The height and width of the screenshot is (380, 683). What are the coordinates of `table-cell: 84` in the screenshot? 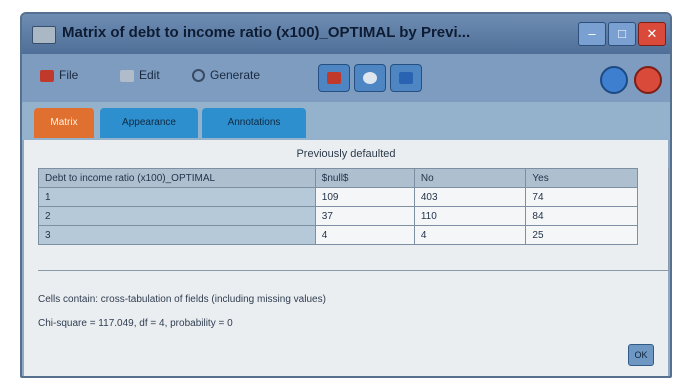 It's located at (581, 216).